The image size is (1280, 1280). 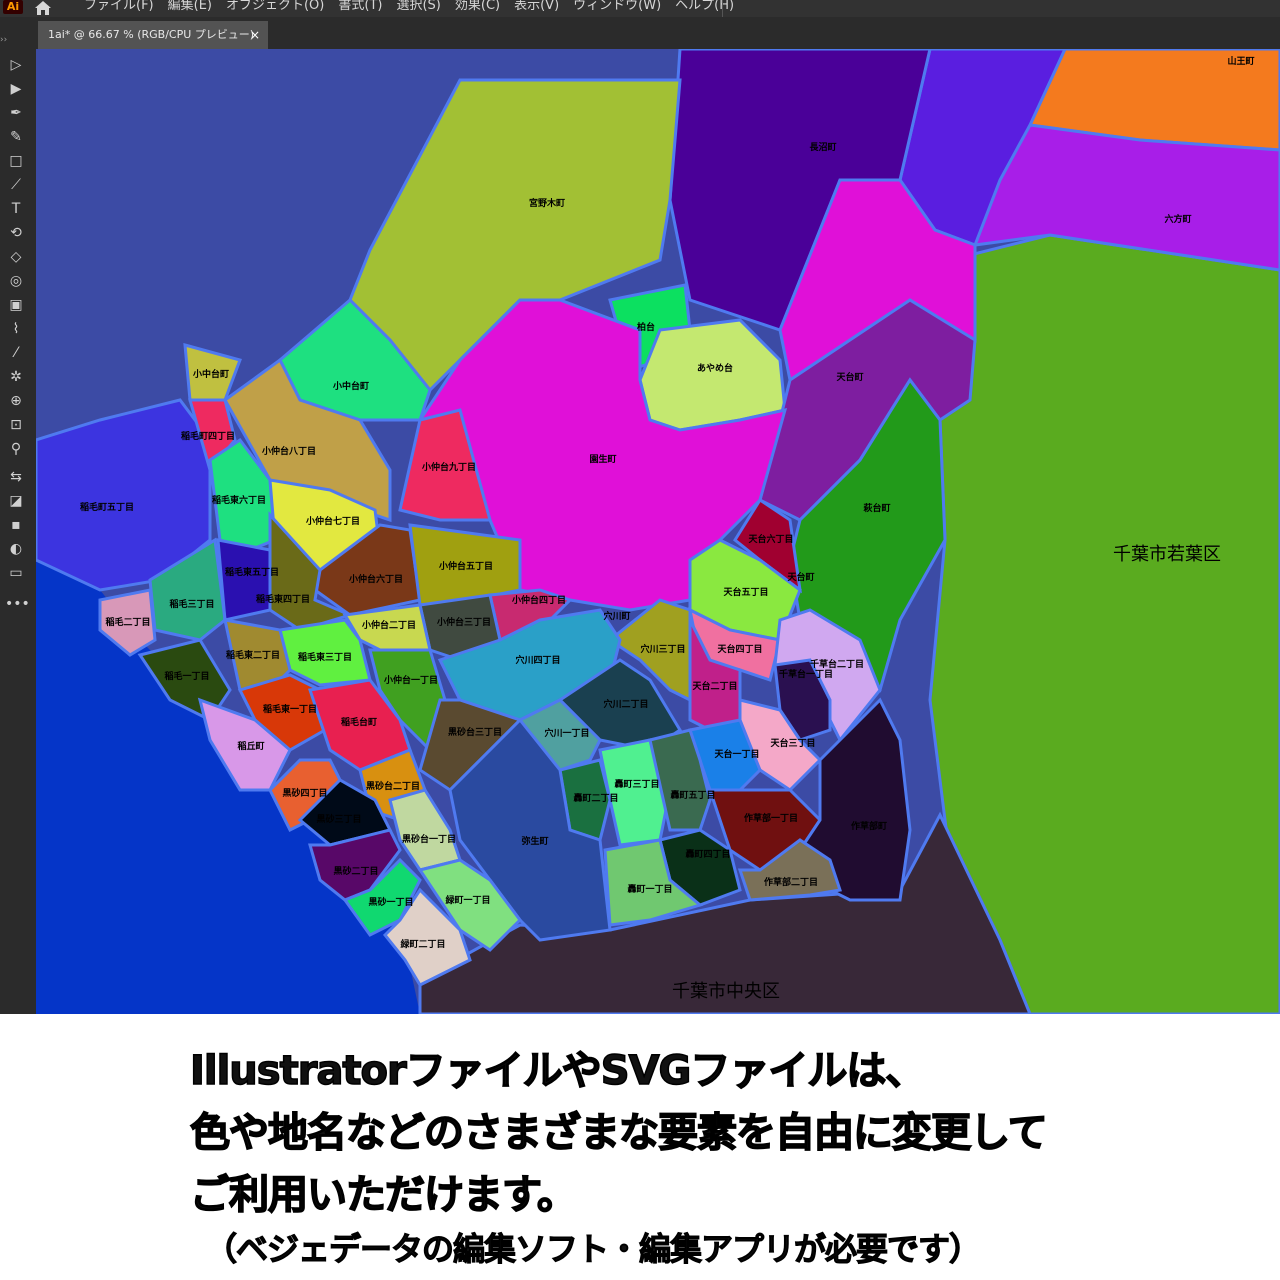 I want to click on place-label: 長沼町, so click(x=822, y=146).